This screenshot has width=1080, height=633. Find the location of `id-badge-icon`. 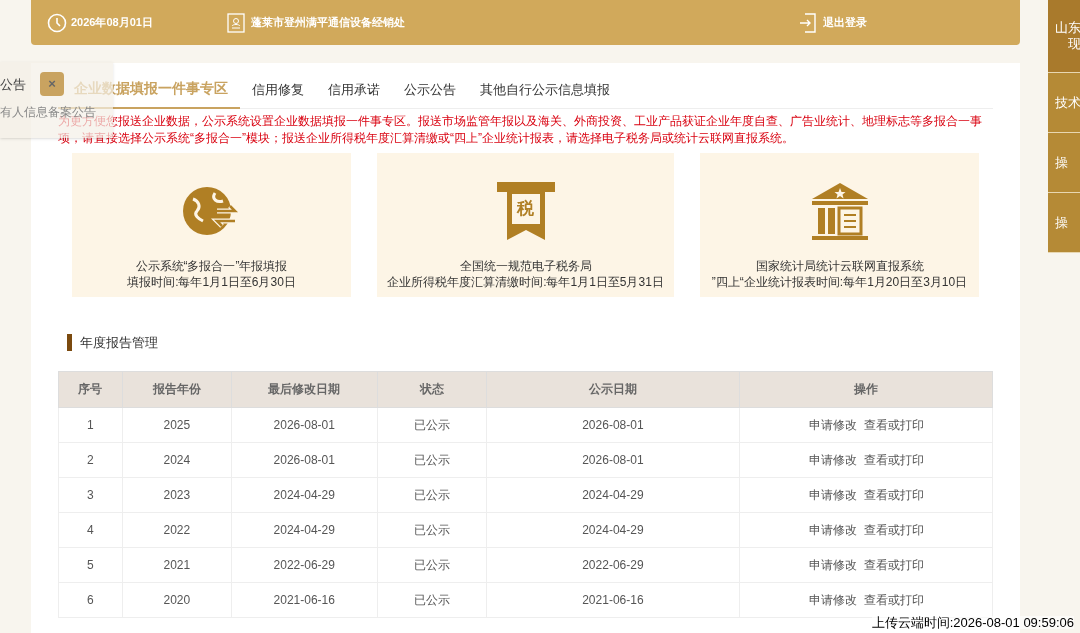

id-badge-icon is located at coordinates (236, 22).